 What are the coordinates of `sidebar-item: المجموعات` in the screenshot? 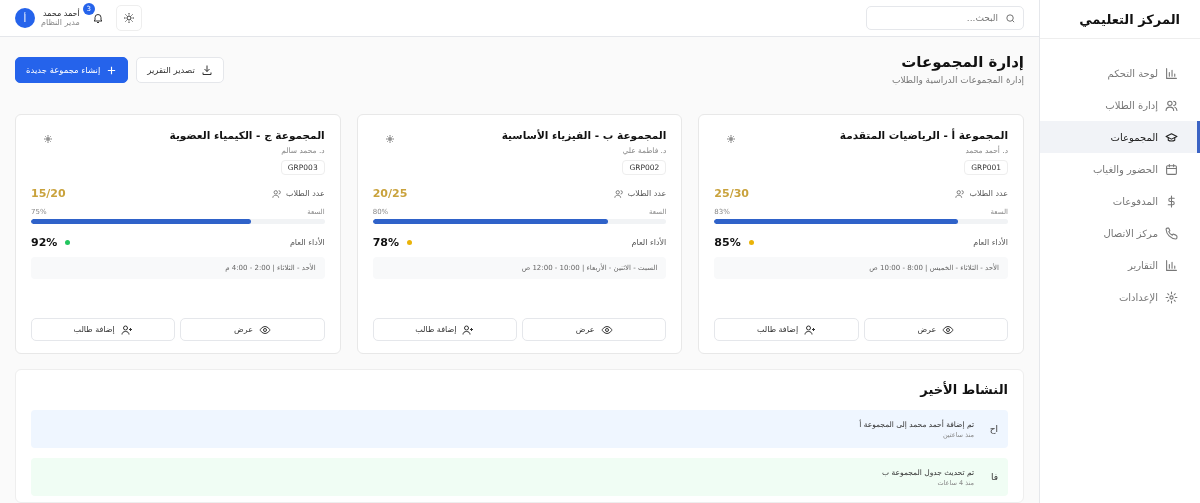 It's located at (1120, 137).